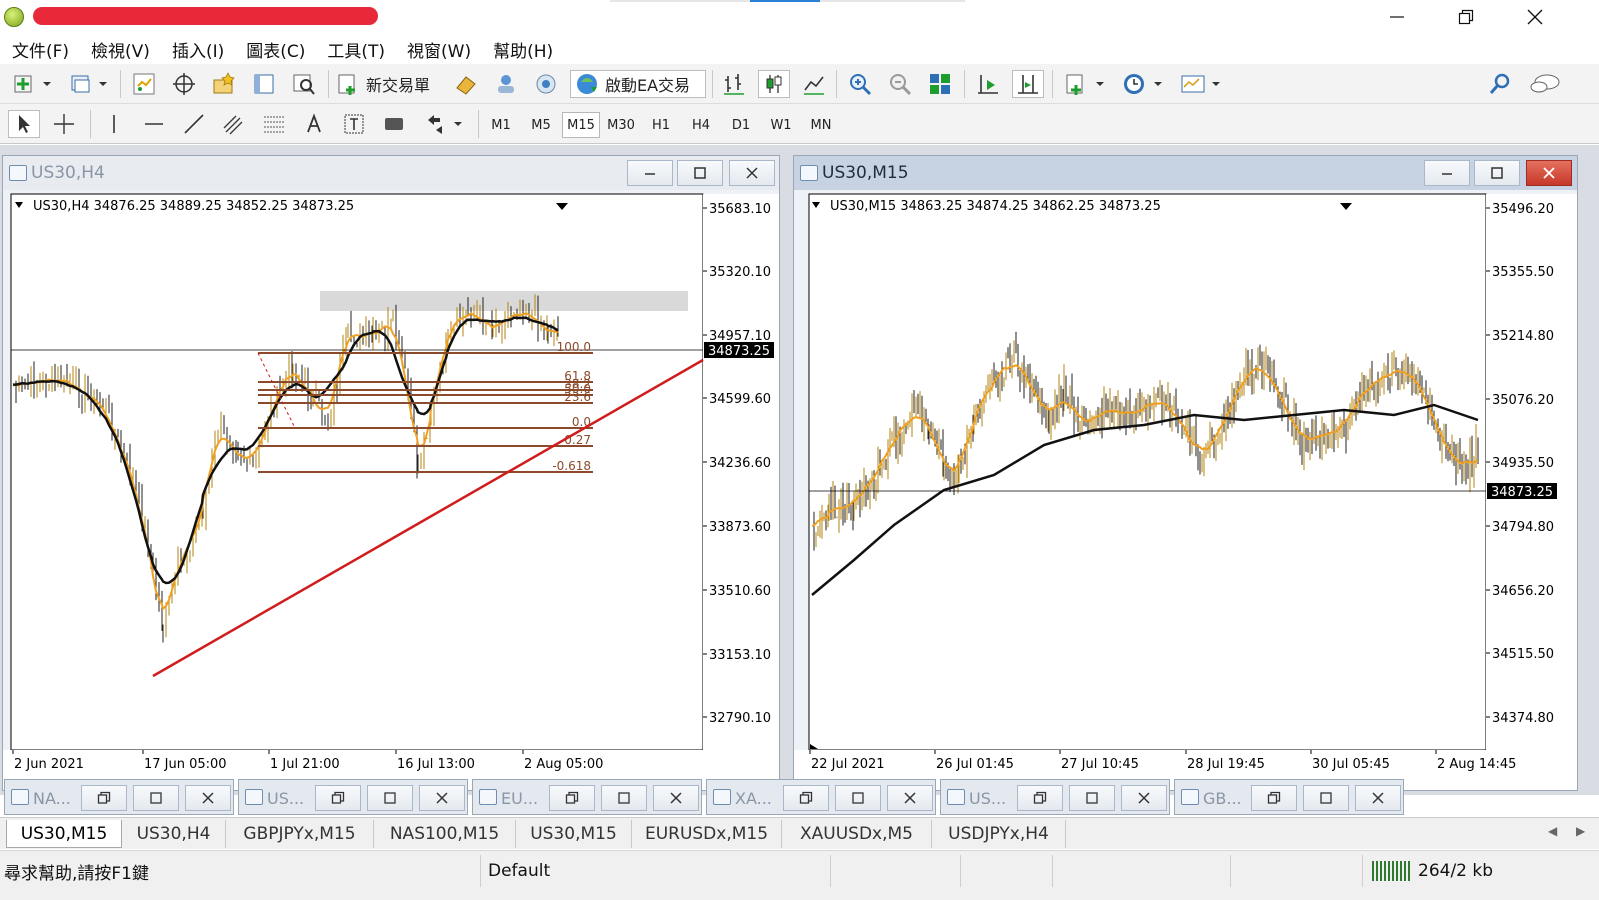  What do you see at coordinates (638, 84) in the screenshot?
I see `auto-trading-button: 啟動EA交易` at bounding box center [638, 84].